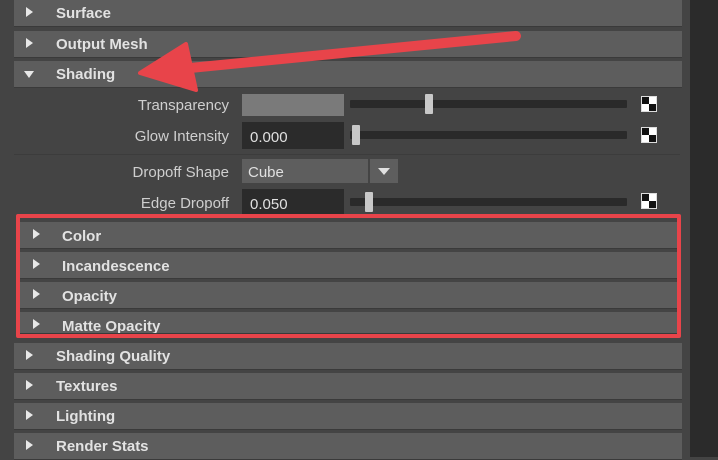 The image size is (718, 460). I want to click on arrow-head, so click(168, 67).